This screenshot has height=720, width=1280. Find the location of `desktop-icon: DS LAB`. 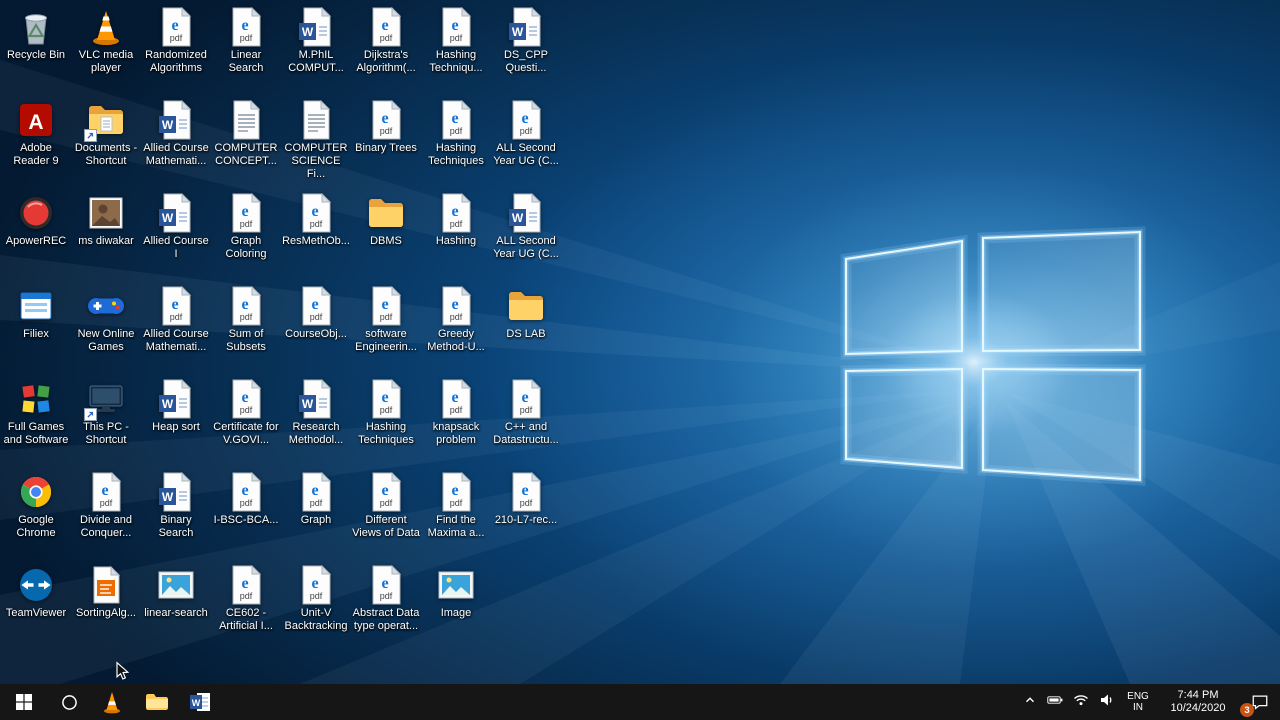

desktop-icon: DS LAB is located at coordinates (526, 327).